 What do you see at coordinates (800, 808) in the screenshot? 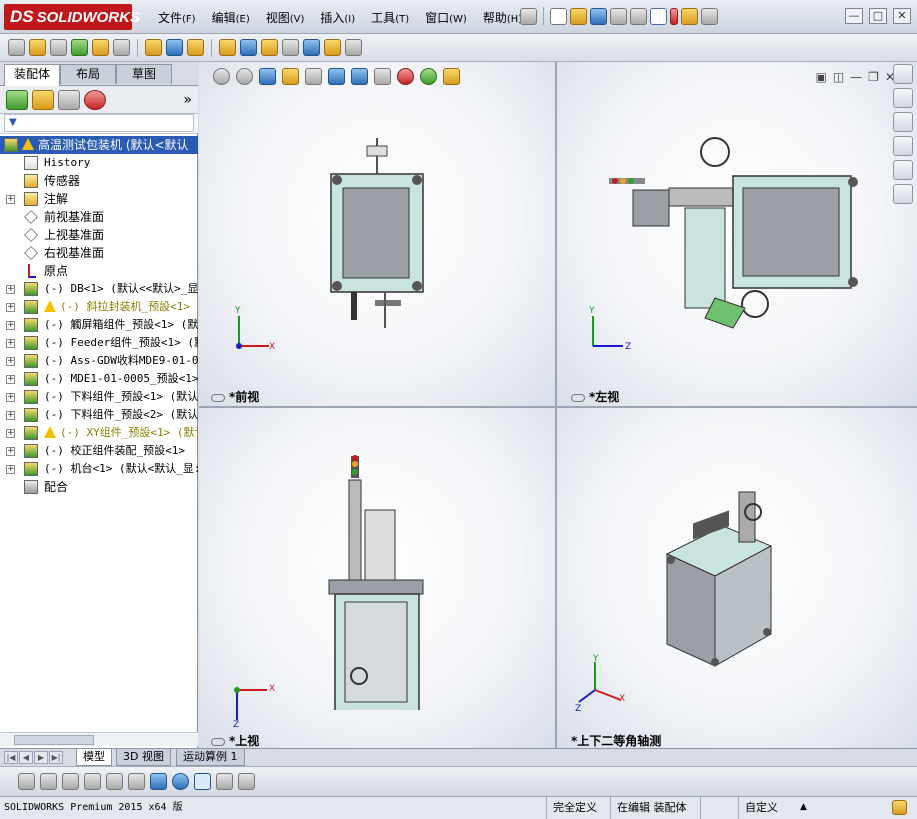
I see `status-units-arrow: ▲` at bounding box center [800, 808].